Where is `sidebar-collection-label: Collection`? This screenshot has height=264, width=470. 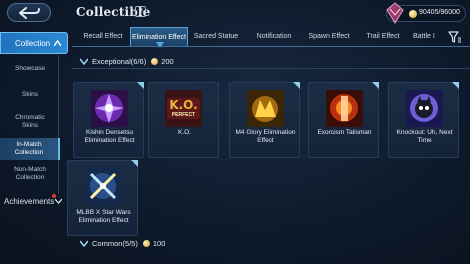
sidebar-collection-label: Collection is located at coordinates (33, 43).